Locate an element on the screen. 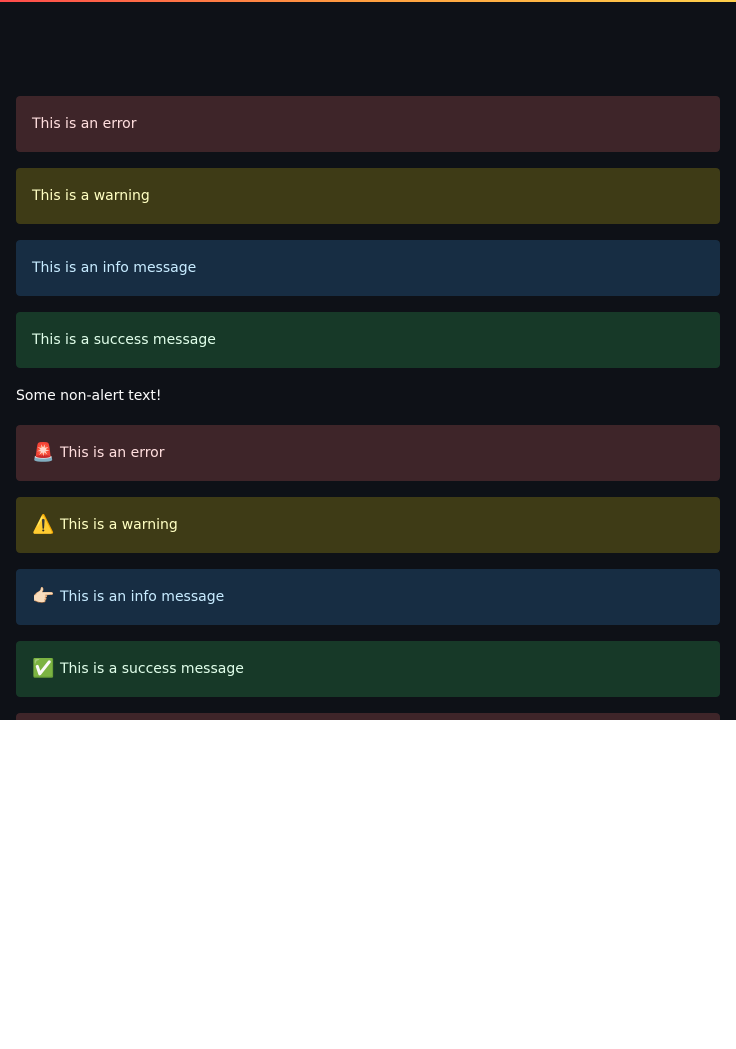 This screenshot has width=736, height=1049. non-alert-text: Some non-alert text! is located at coordinates (89, 396).